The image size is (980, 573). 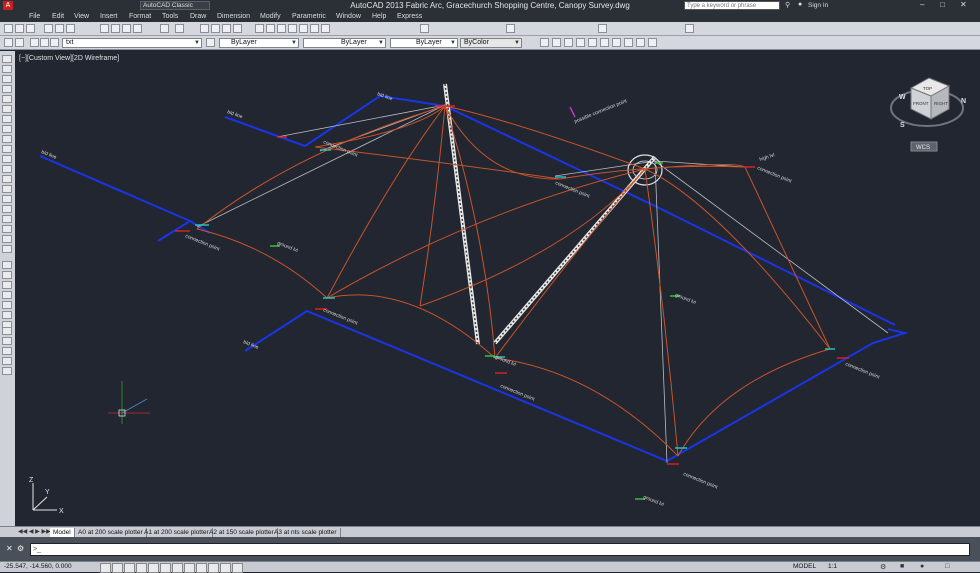 I want to click on copy-object-icon, so click(x=7, y=275).